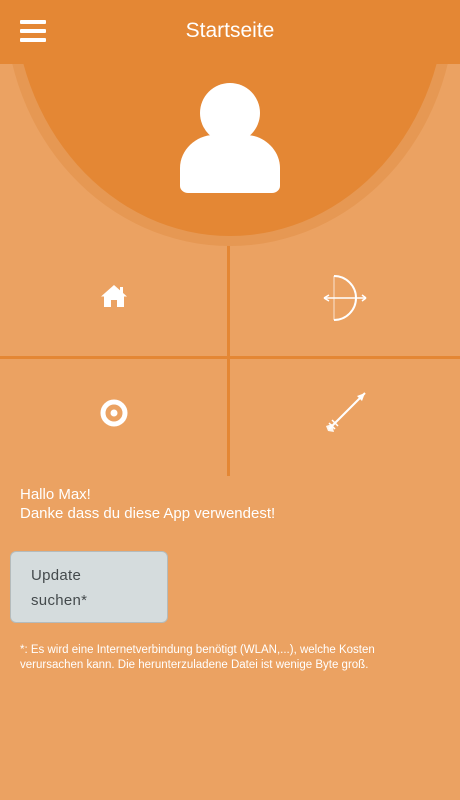  I want to click on greeting-line-thanks: Danke dass du diese App verwendest!, so click(148, 513).